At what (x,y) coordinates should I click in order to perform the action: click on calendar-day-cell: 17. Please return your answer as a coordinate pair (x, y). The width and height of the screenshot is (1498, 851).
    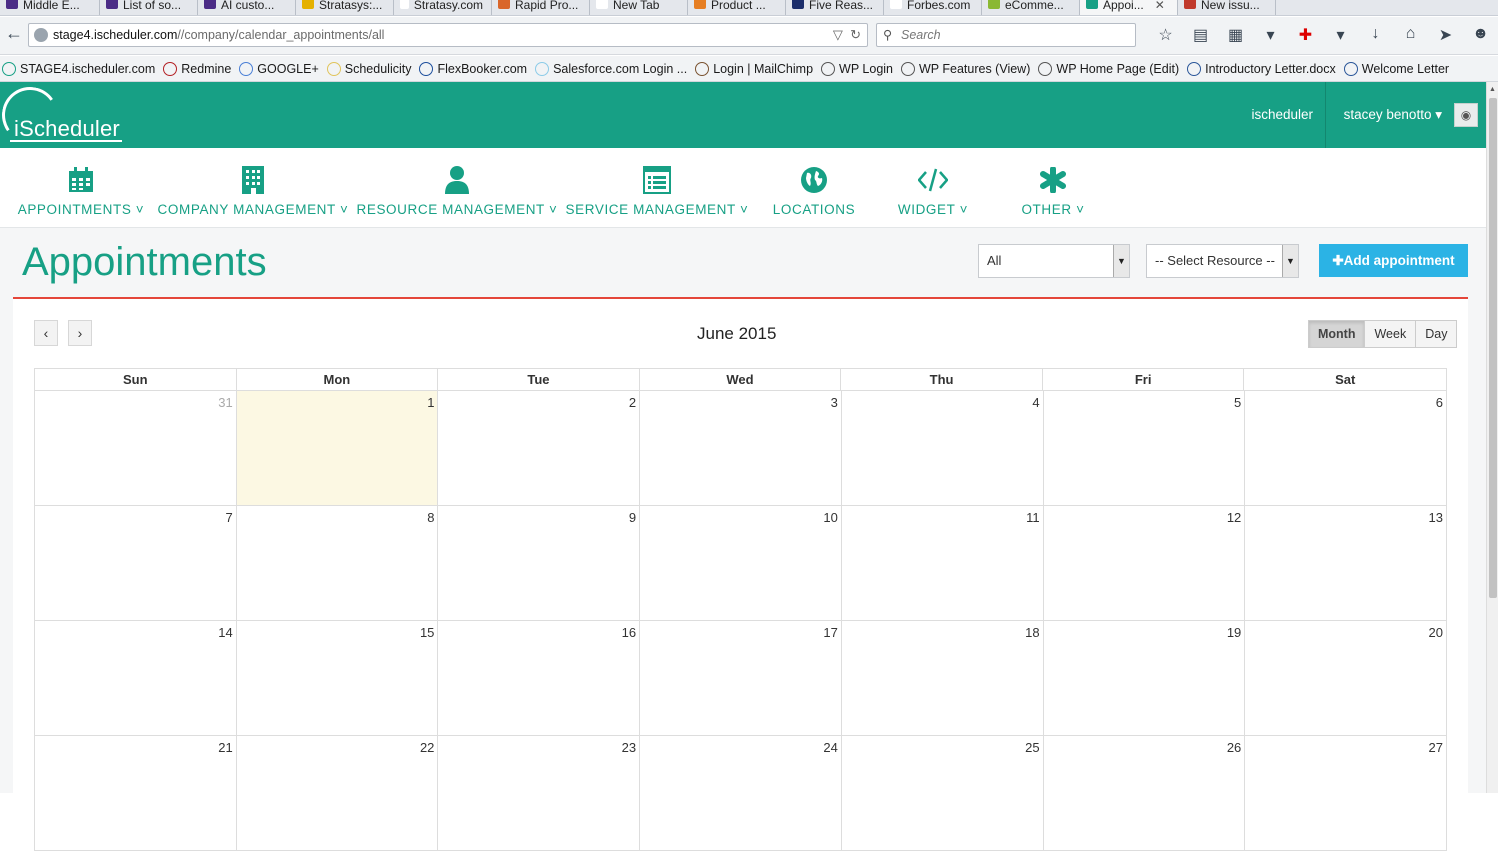
    Looking at the image, I should click on (741, 678).